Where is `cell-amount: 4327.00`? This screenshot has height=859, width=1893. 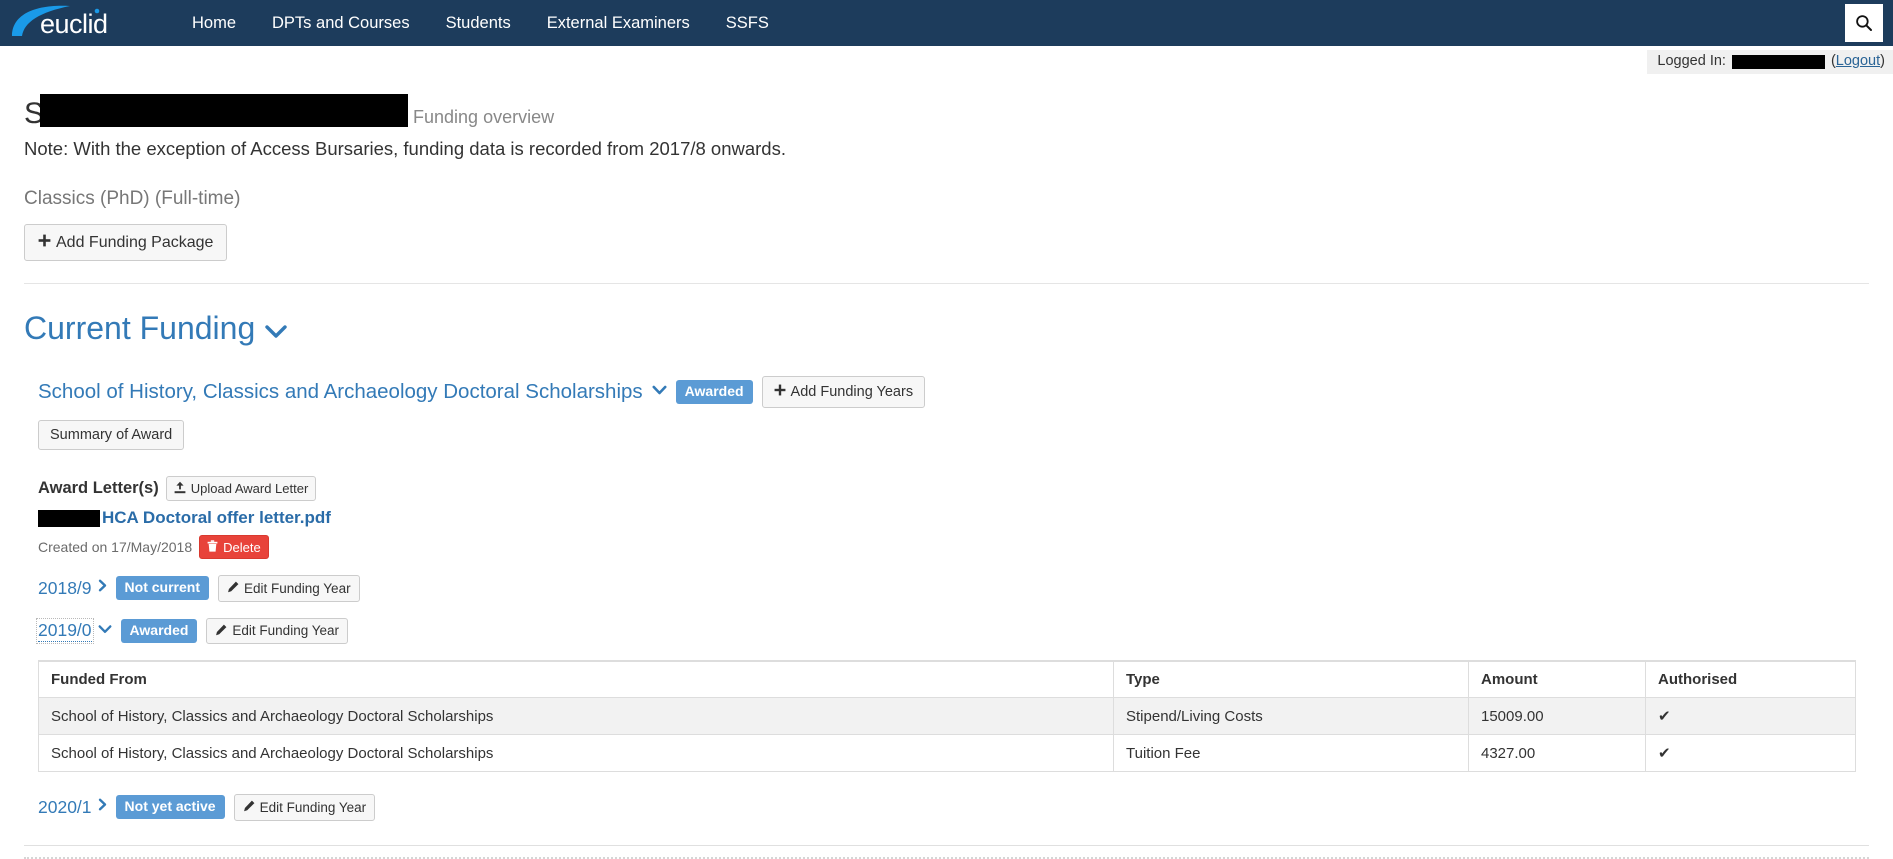 cell-amount: 4327.00 is located at coordinates (1557, 753).